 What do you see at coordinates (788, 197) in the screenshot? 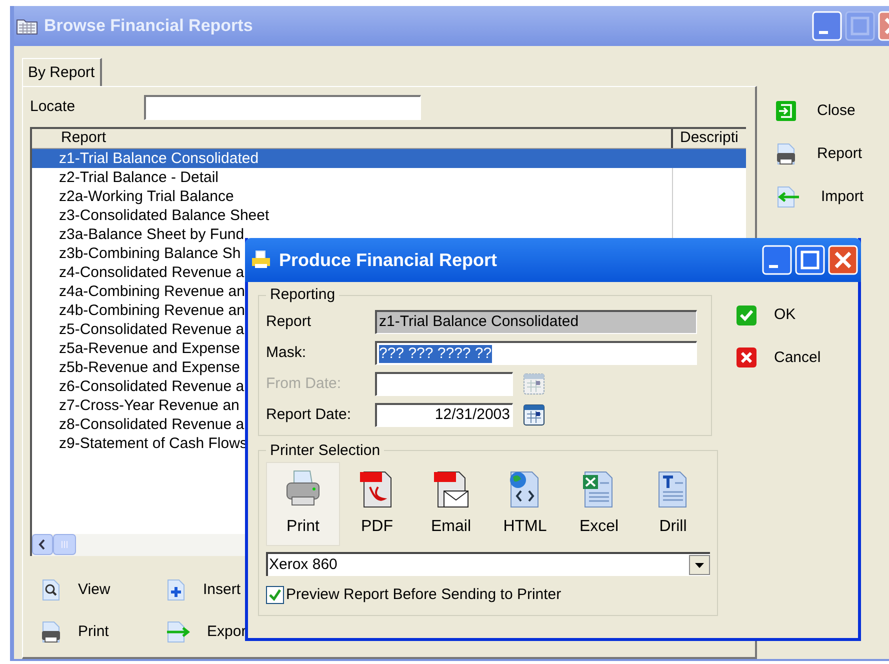
I see `import-arrow-icon` at bounding box center [788, 197].